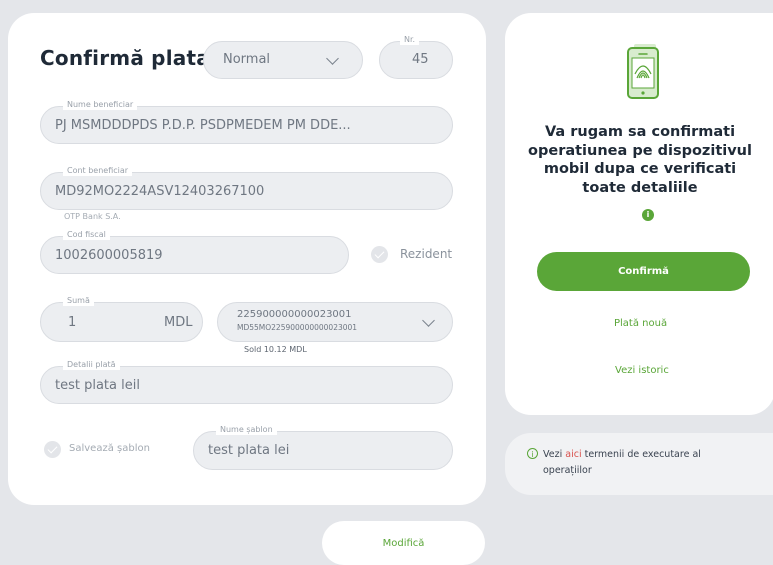  I want to click on info-circle-icon: i, so click(532, 453).